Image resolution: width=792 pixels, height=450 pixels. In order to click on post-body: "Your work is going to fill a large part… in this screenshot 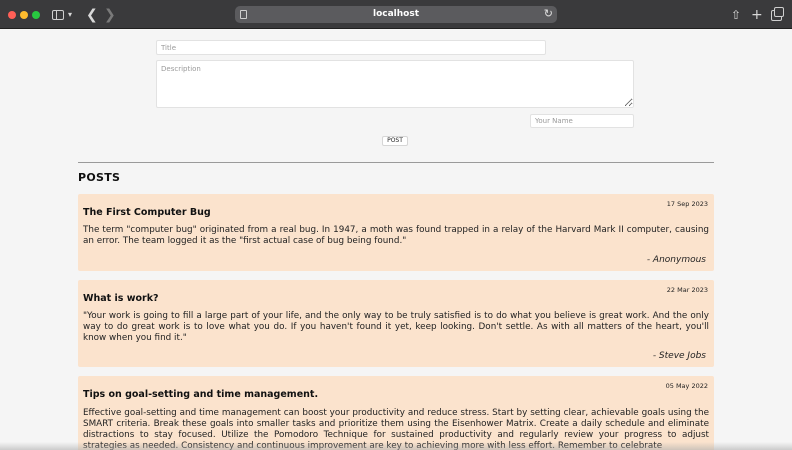, I will do `click(396, 327)`.